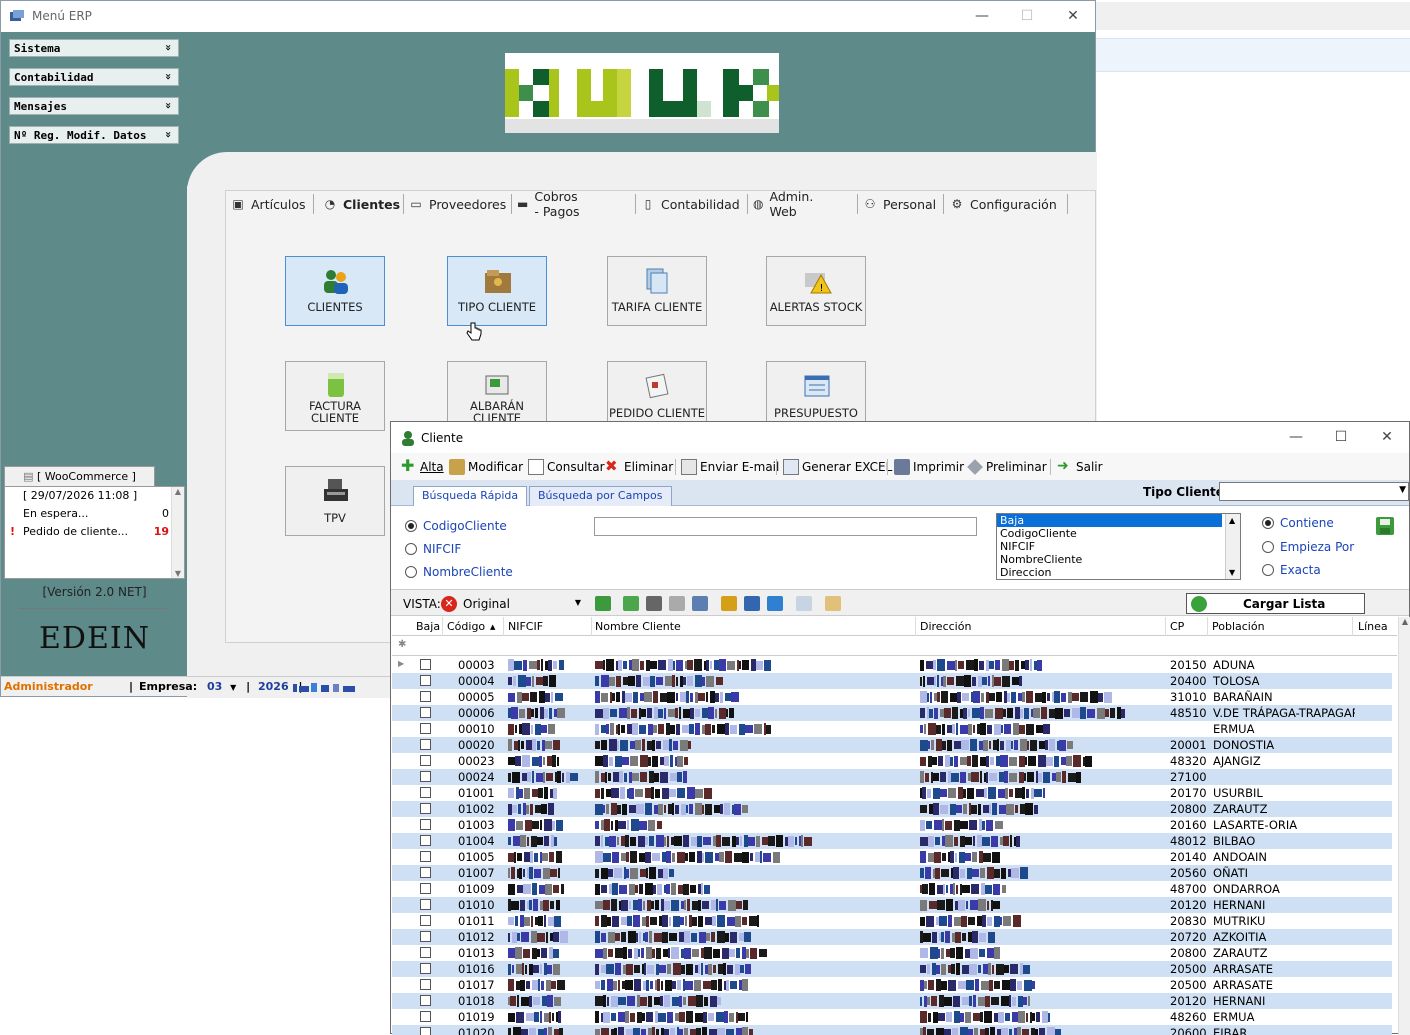  Describe the element at coordinates (177, 532) in the screenshot. I see `woo-scrollbar: ▲▼` at that location.